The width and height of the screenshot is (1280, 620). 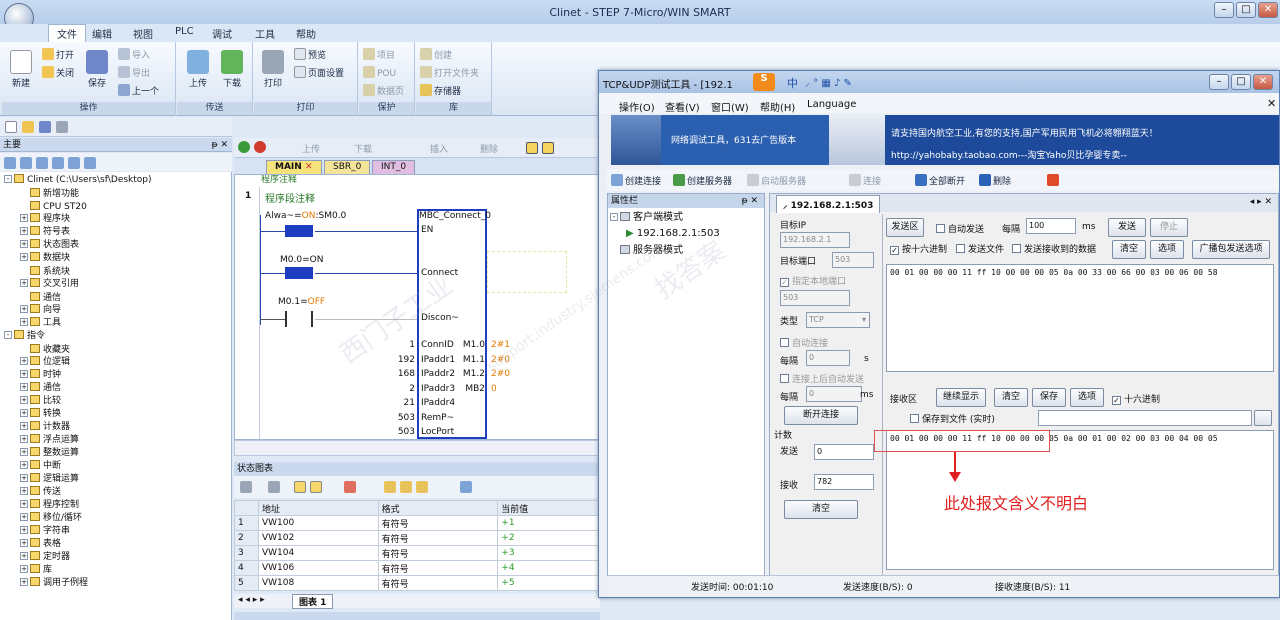 What do you see at coordinates (548, 538) in the screenshot?
I see `table-cell: +2` at bounding box center [548, 538].